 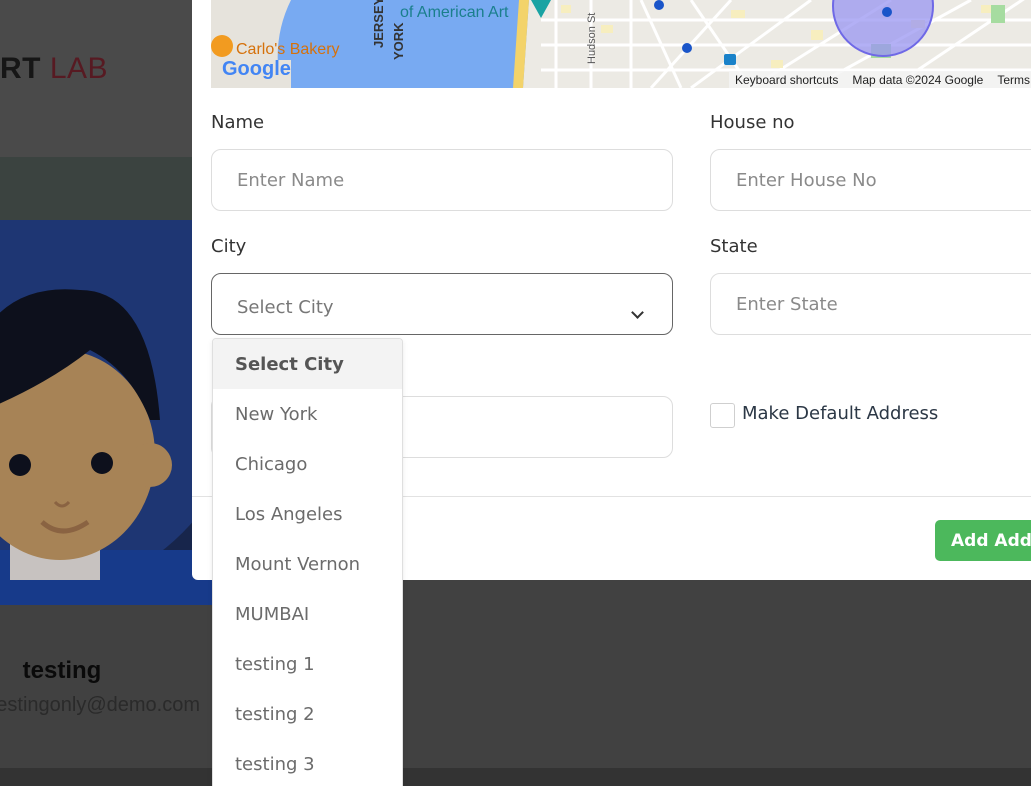 What do you see at coordinates (62, 670) in the screenshot?
I see `profile-name: testing` at bounding box center [62, 670].